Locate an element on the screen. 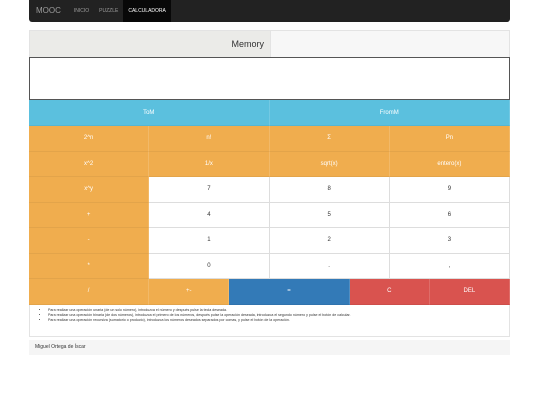 Image resolution: width=540 pixels, height=405 pixels. multiply-button: * is located at coordinates (89, 266).